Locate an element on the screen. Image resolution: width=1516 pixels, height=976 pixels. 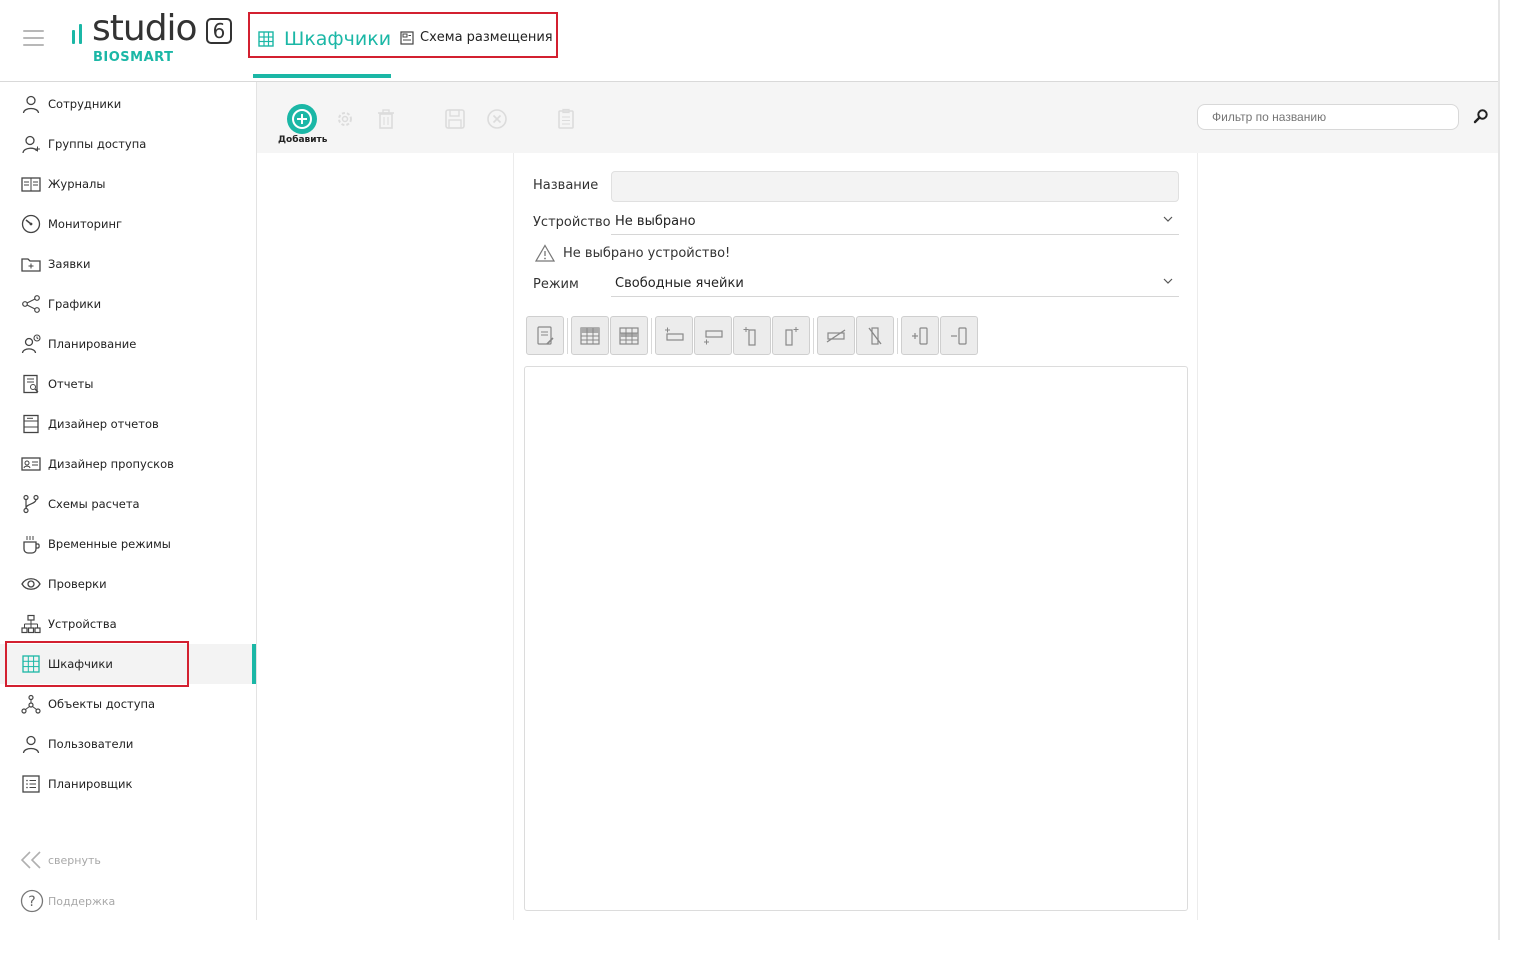
sidebar-item: Планирование is located at coordinates (128, 344).